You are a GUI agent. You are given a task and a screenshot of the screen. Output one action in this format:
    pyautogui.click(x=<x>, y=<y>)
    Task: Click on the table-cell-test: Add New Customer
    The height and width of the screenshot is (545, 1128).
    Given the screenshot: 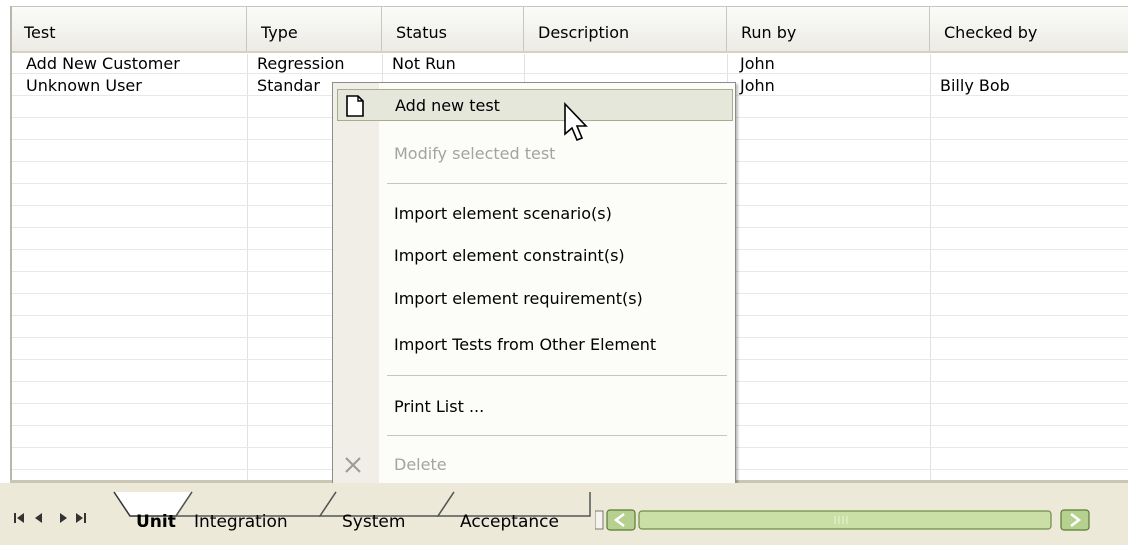 What is the action you would take?
    pyautogui.click(x=132, y=64)
    